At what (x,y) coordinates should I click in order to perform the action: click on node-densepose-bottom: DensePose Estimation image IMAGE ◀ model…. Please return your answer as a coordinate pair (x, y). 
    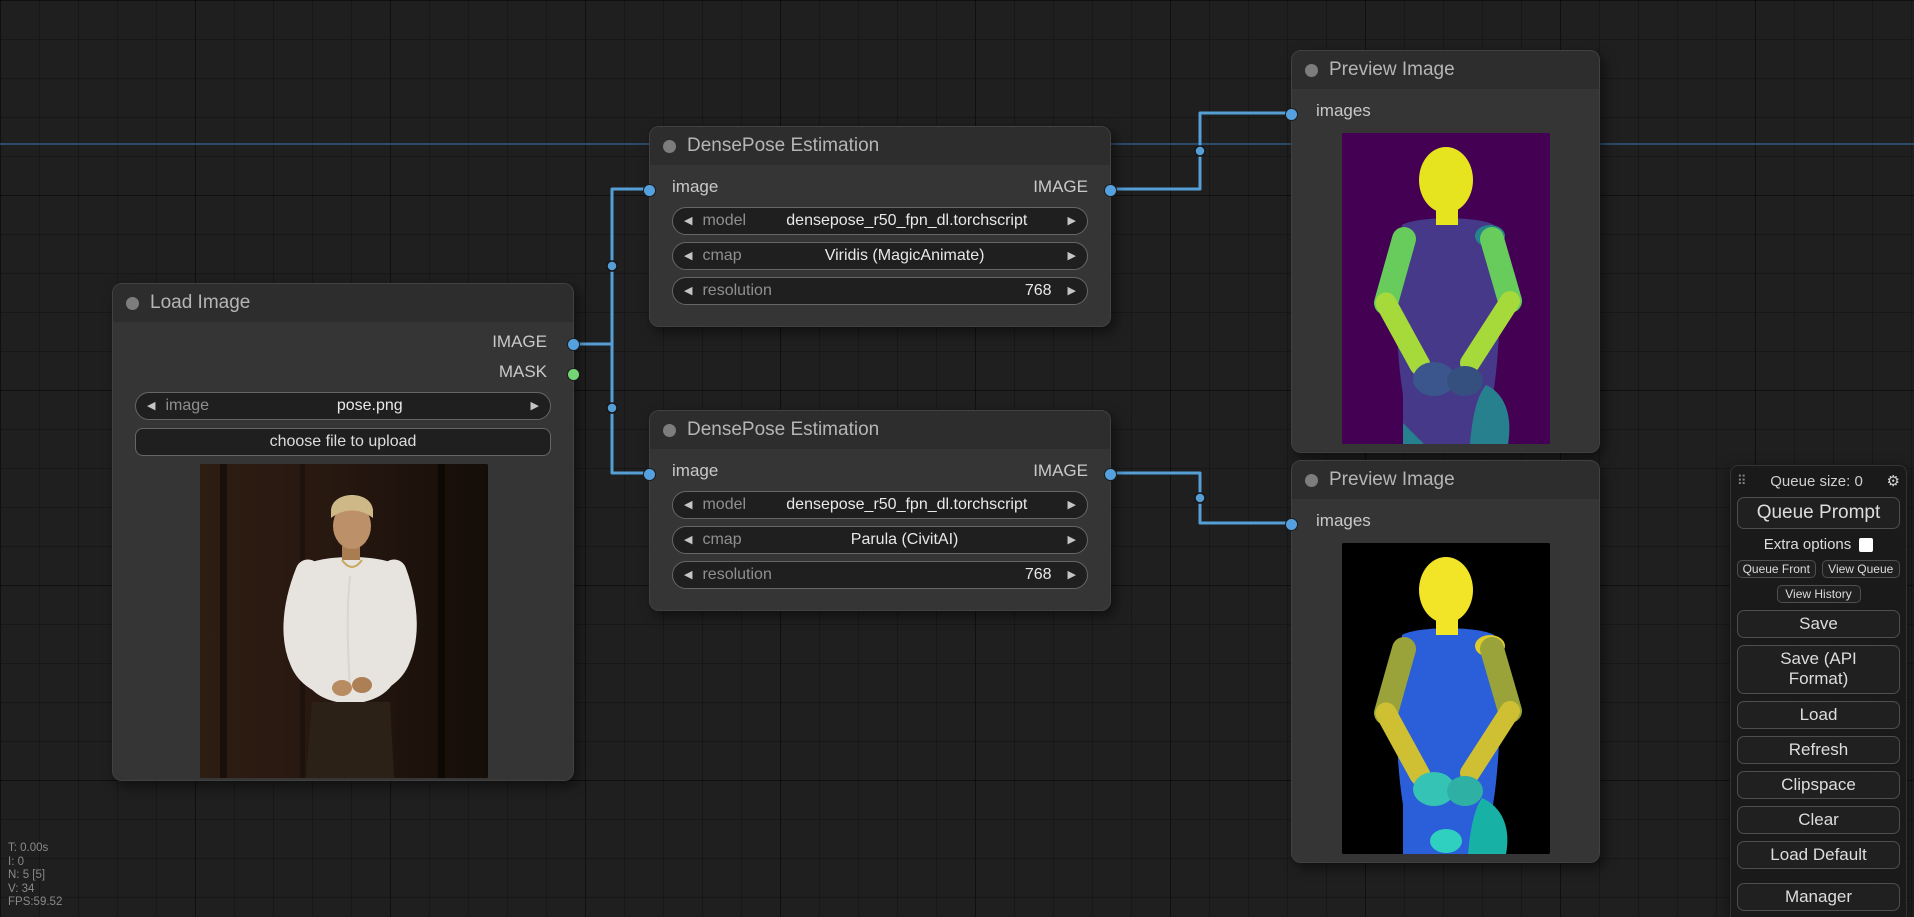
    Looking at the image, I should click on (880, 510).